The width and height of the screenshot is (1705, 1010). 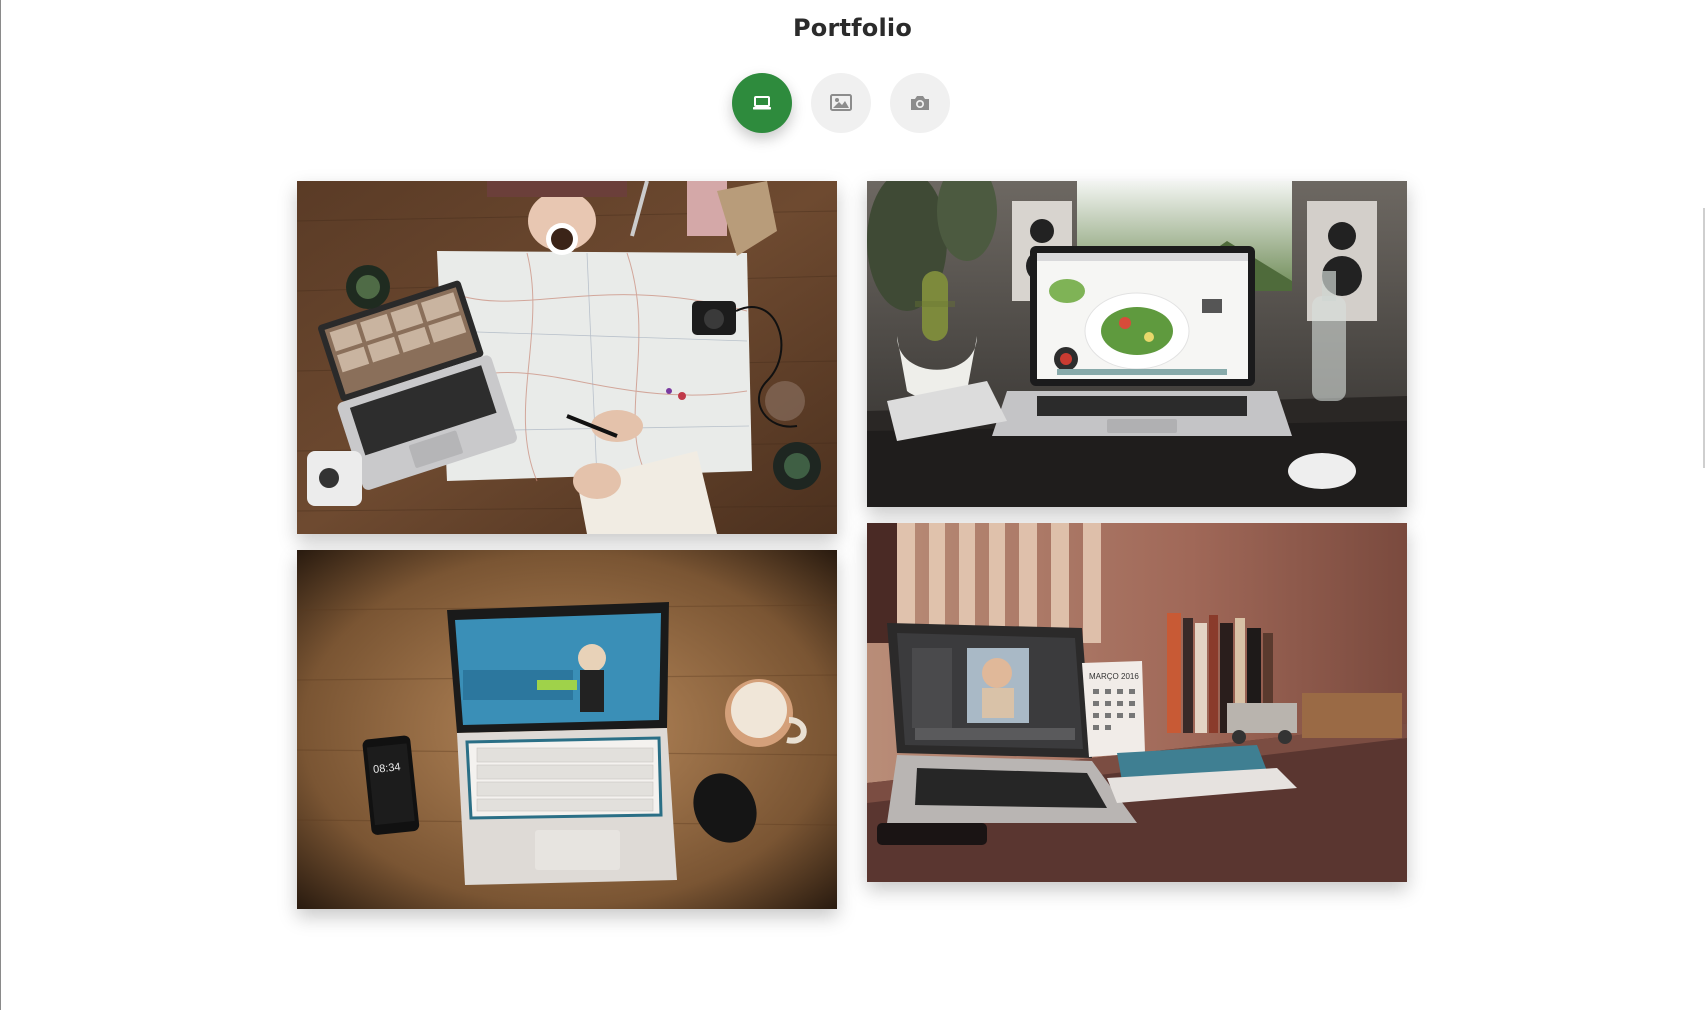 What do you see at coordinates (0, 505) in the screenshot?
I see `page-left-border` at bounding box center [0, 505].